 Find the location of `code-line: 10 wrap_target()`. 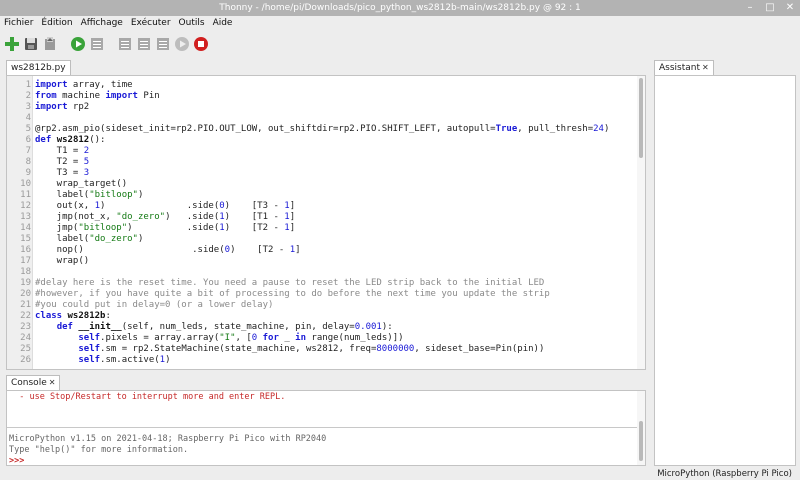

code-line: 10 wrap_target() is located at coordinates (327, 184).